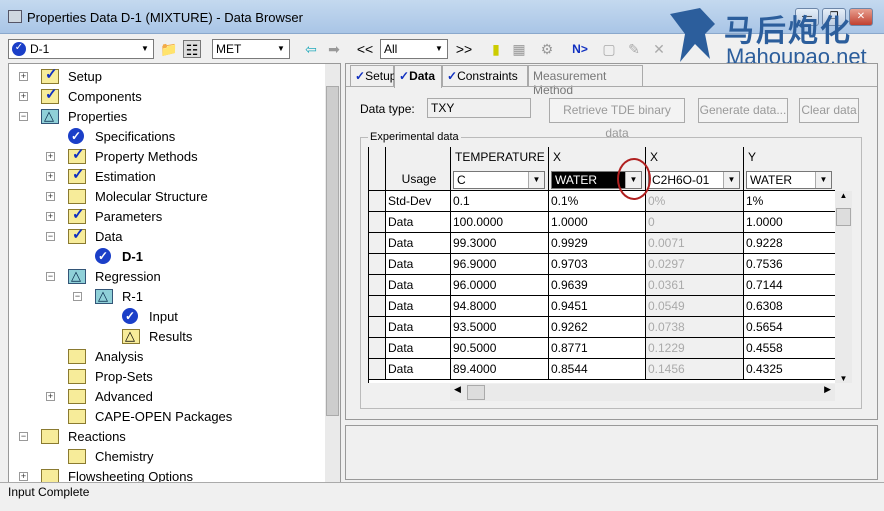 Image resolution: width=884 pixels, height=511 pixels. Describe the element at coordinates (695, 306) in the screenshot. I see `grid-cell: 0.0549` at that location.